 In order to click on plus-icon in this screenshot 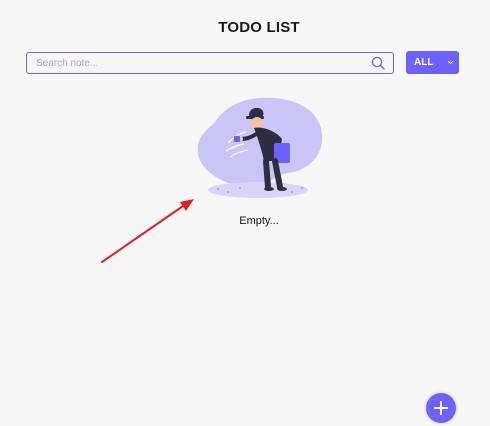, I will do `click(441, 408)`.